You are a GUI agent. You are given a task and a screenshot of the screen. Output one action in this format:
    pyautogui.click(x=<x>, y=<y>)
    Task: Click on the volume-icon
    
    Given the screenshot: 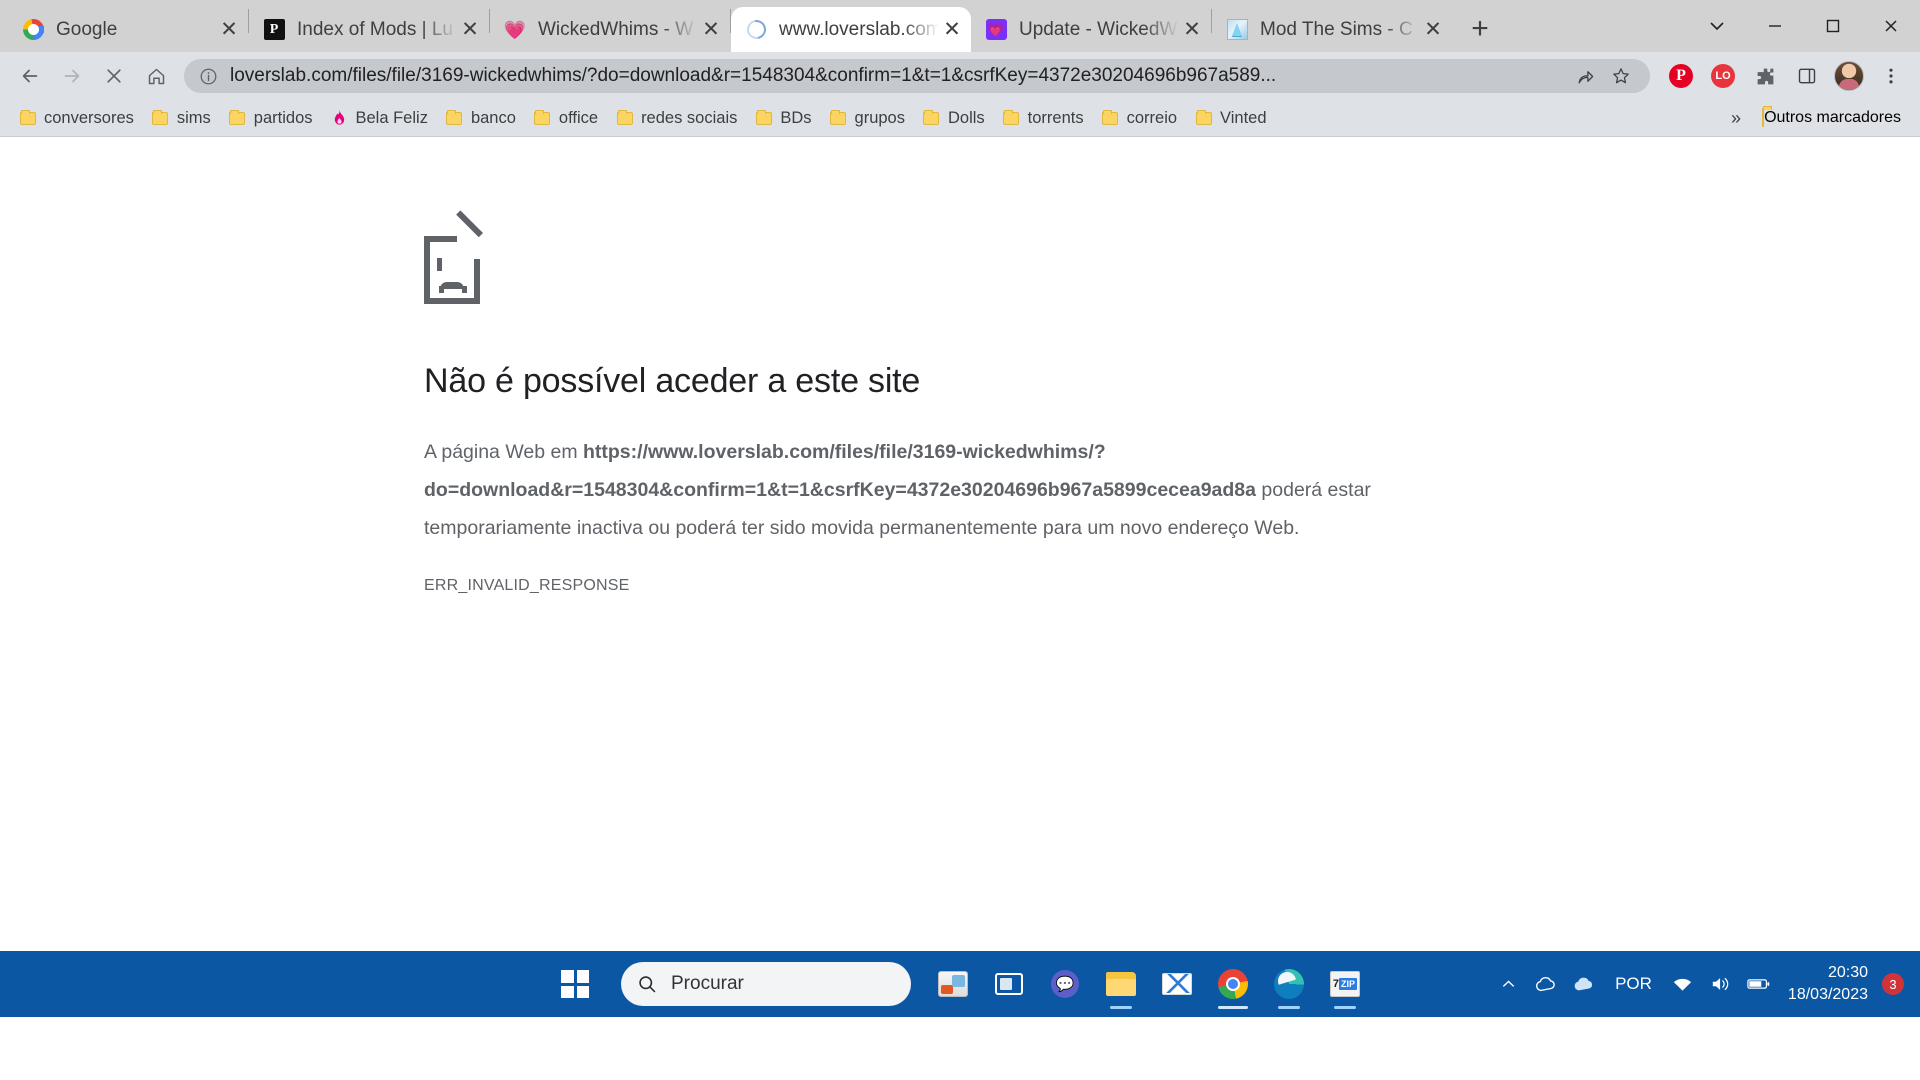 What is the action you would take?
    pyautogui.click(x=1721, y=984)
    